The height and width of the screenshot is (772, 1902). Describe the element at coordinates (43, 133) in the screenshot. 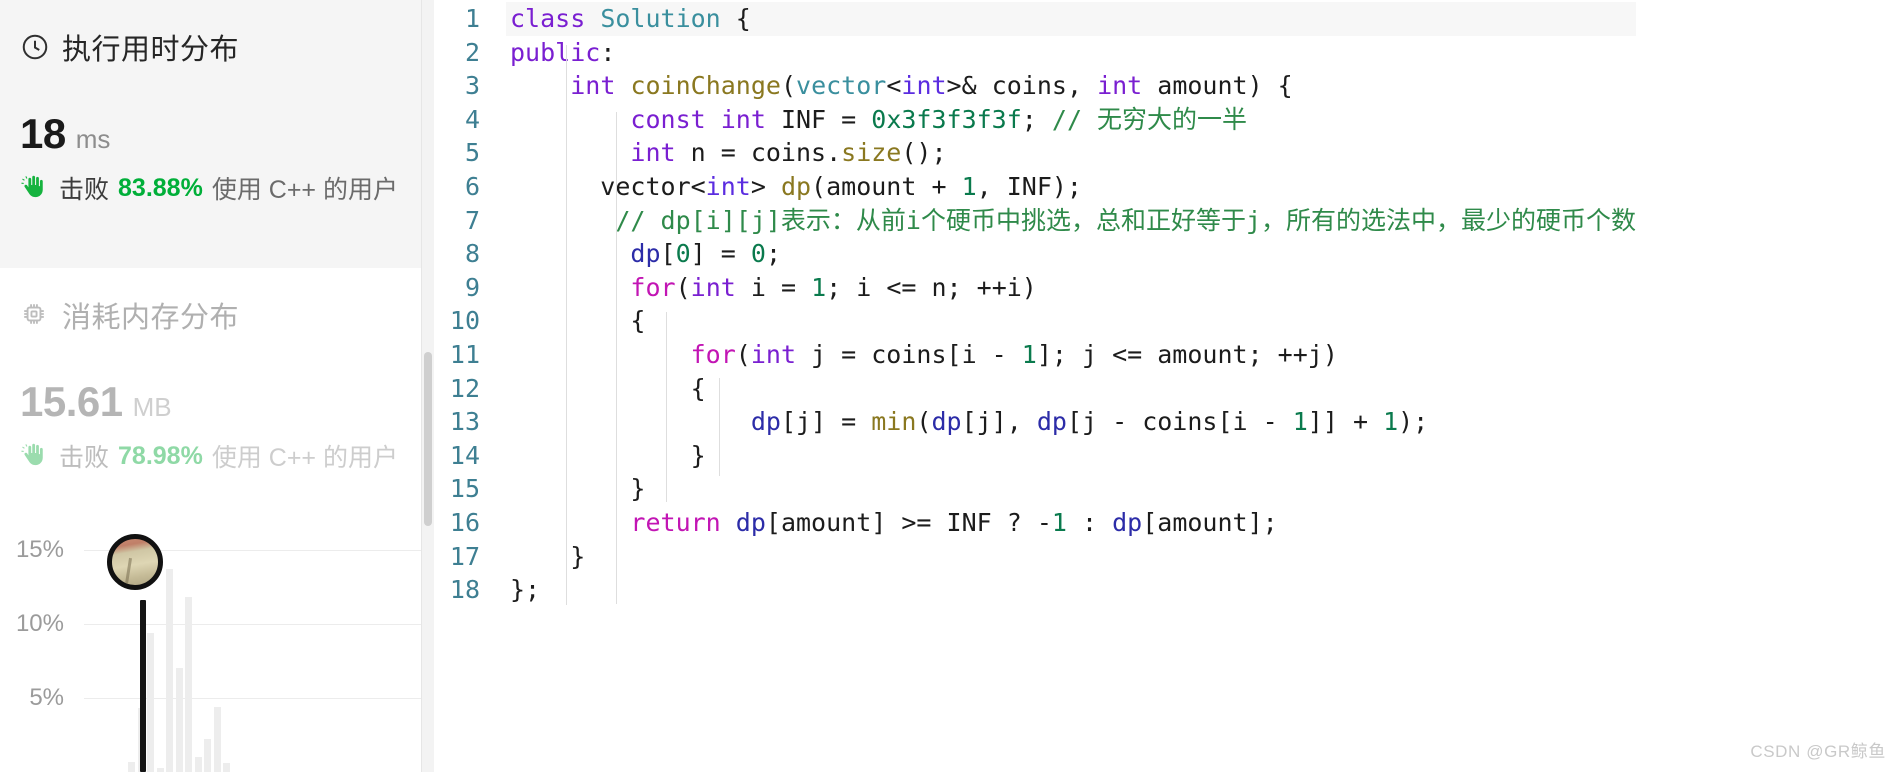

I see `runtime-value: 18` at that location.